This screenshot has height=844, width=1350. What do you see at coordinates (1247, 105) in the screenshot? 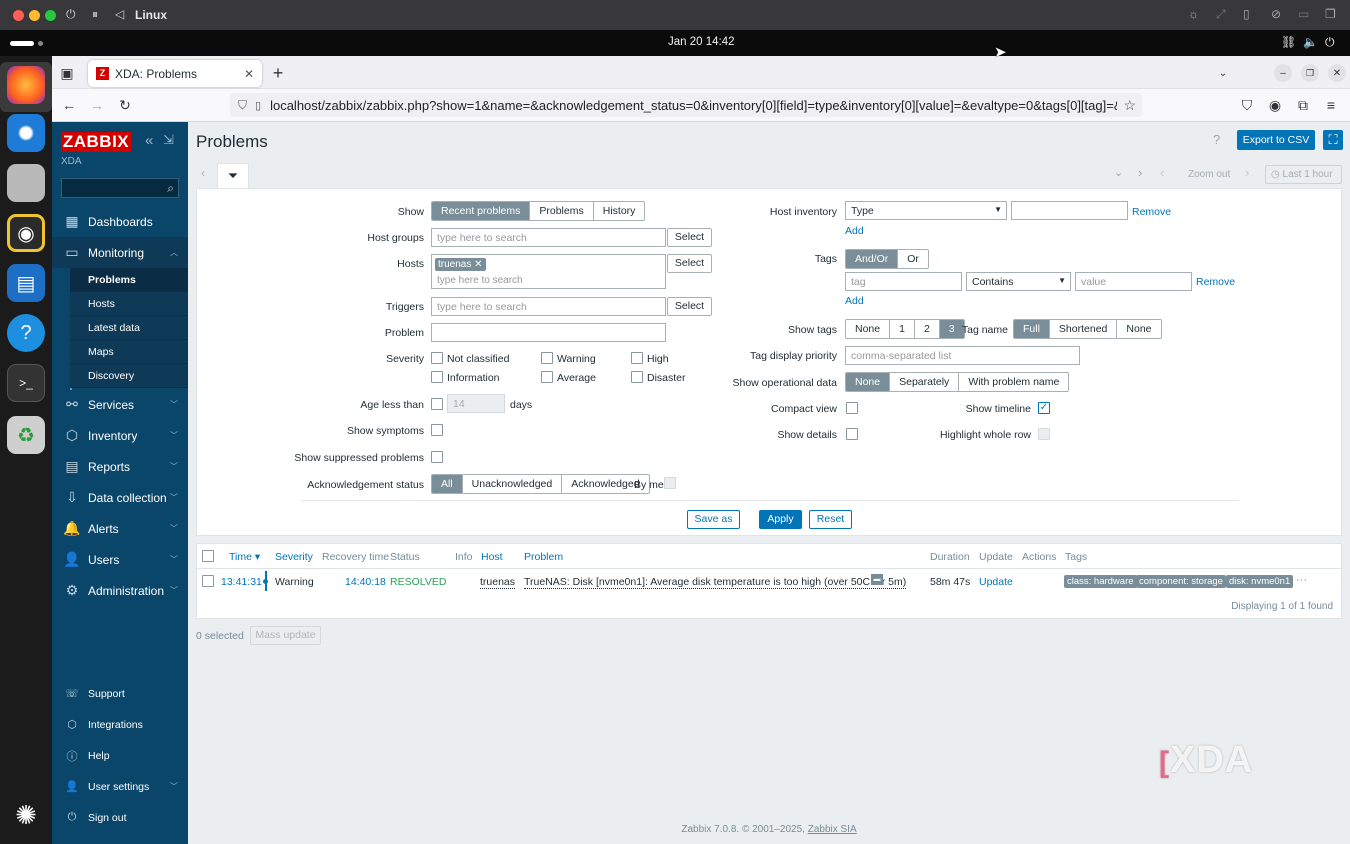
I see `pocket-icon: ⛉` at bounding box center [1247, 105].